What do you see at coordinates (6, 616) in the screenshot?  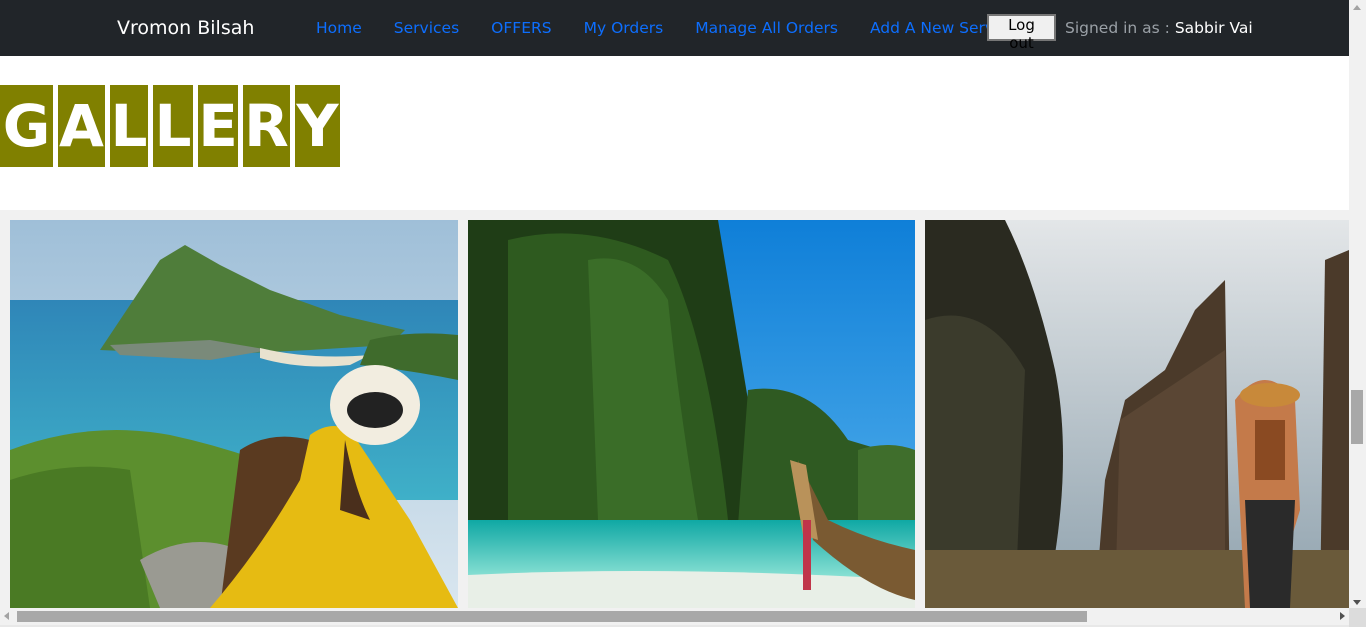 I see `scroll-left-arrow-icon` at bounding box center [6, 616].